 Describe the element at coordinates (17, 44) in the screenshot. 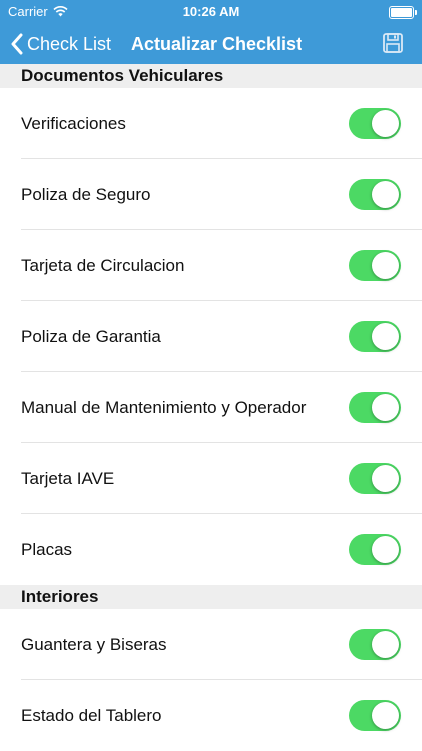

I see `chevron-left-icon` at that location.